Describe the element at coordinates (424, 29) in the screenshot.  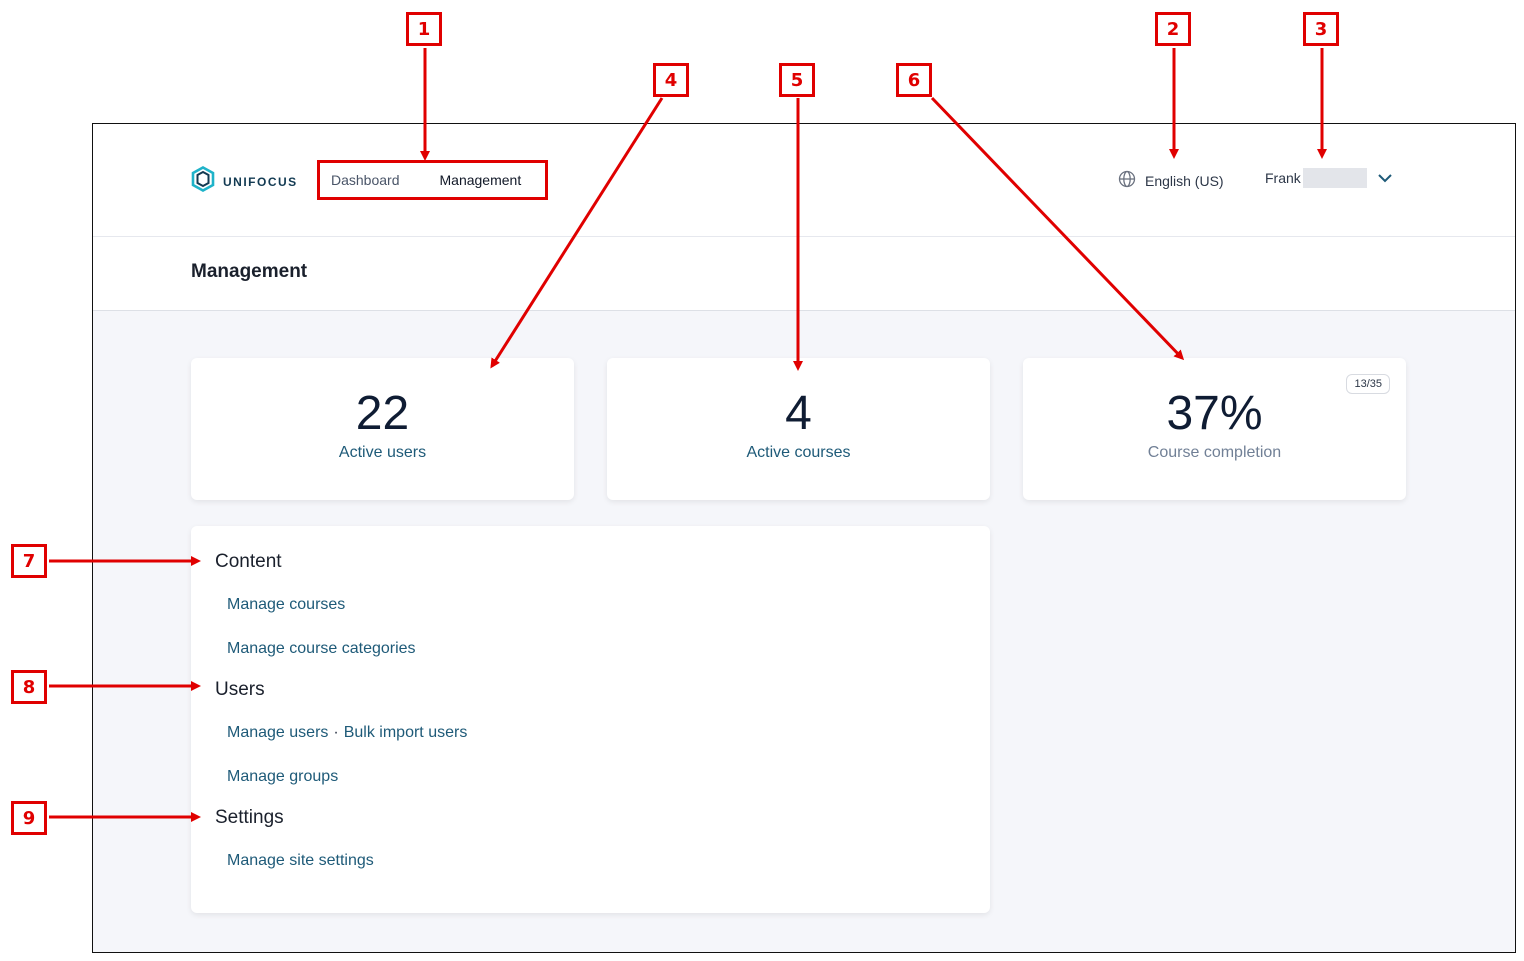
I see `annotation-label-1: 1` at that location.